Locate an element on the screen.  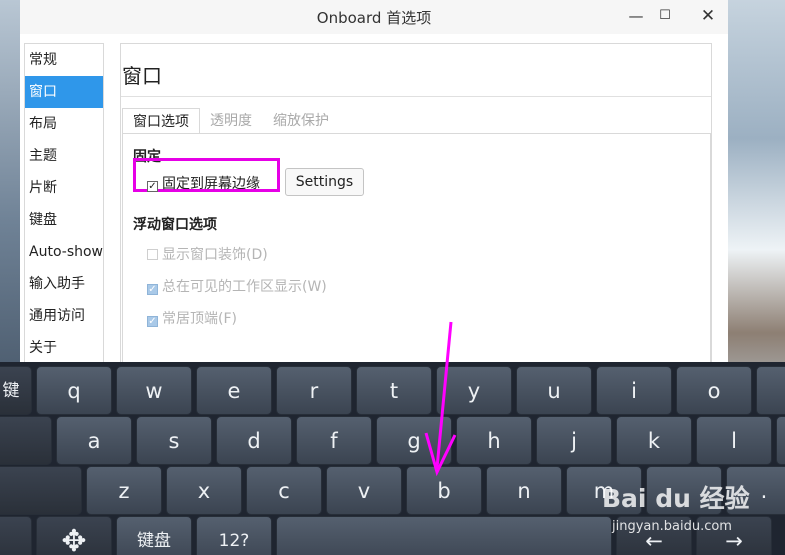
checkbox-unchecked-icon is located at coordinates (152, 254).